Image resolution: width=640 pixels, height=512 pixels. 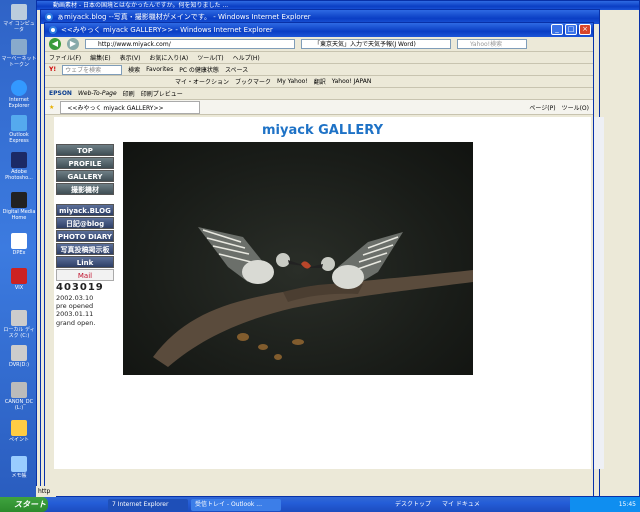 What do you see at coordinates (19, 129) in the screenshot?
I see `desktop-icon-outlook: Outlook Express` at bounding box center [19, 129].